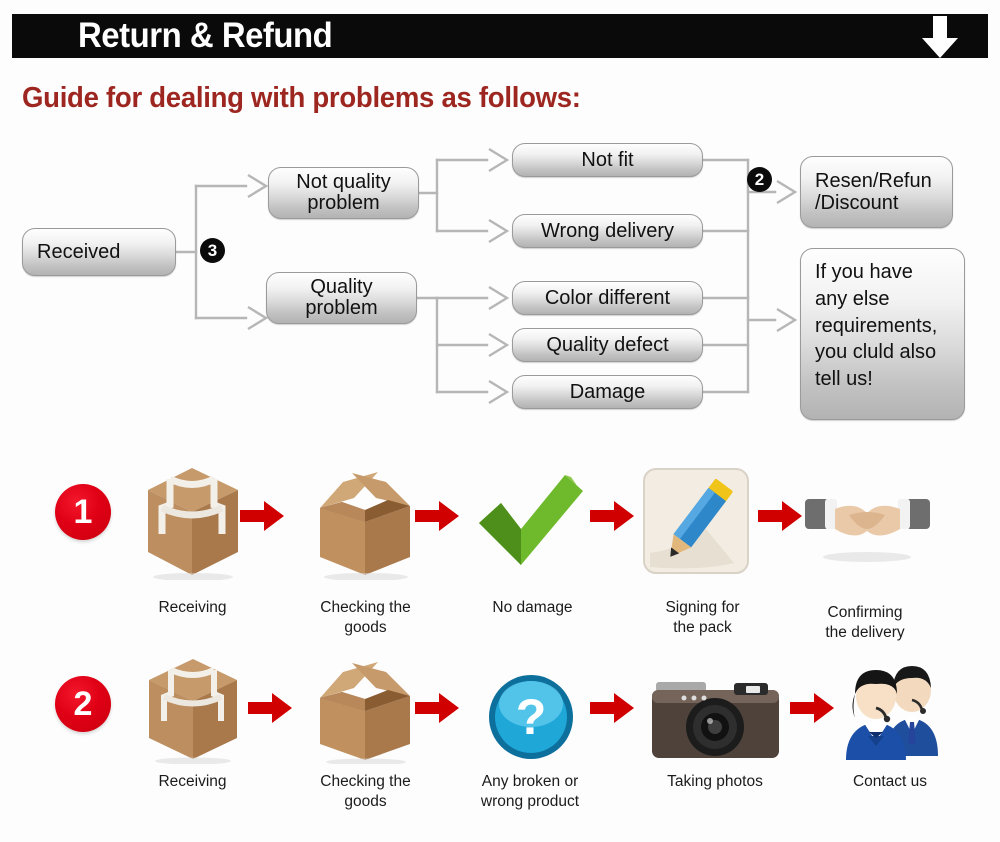  Describe the element at coordinates (83, 512) in the screenshot. I see `process-row-1-number: 1` at that location.